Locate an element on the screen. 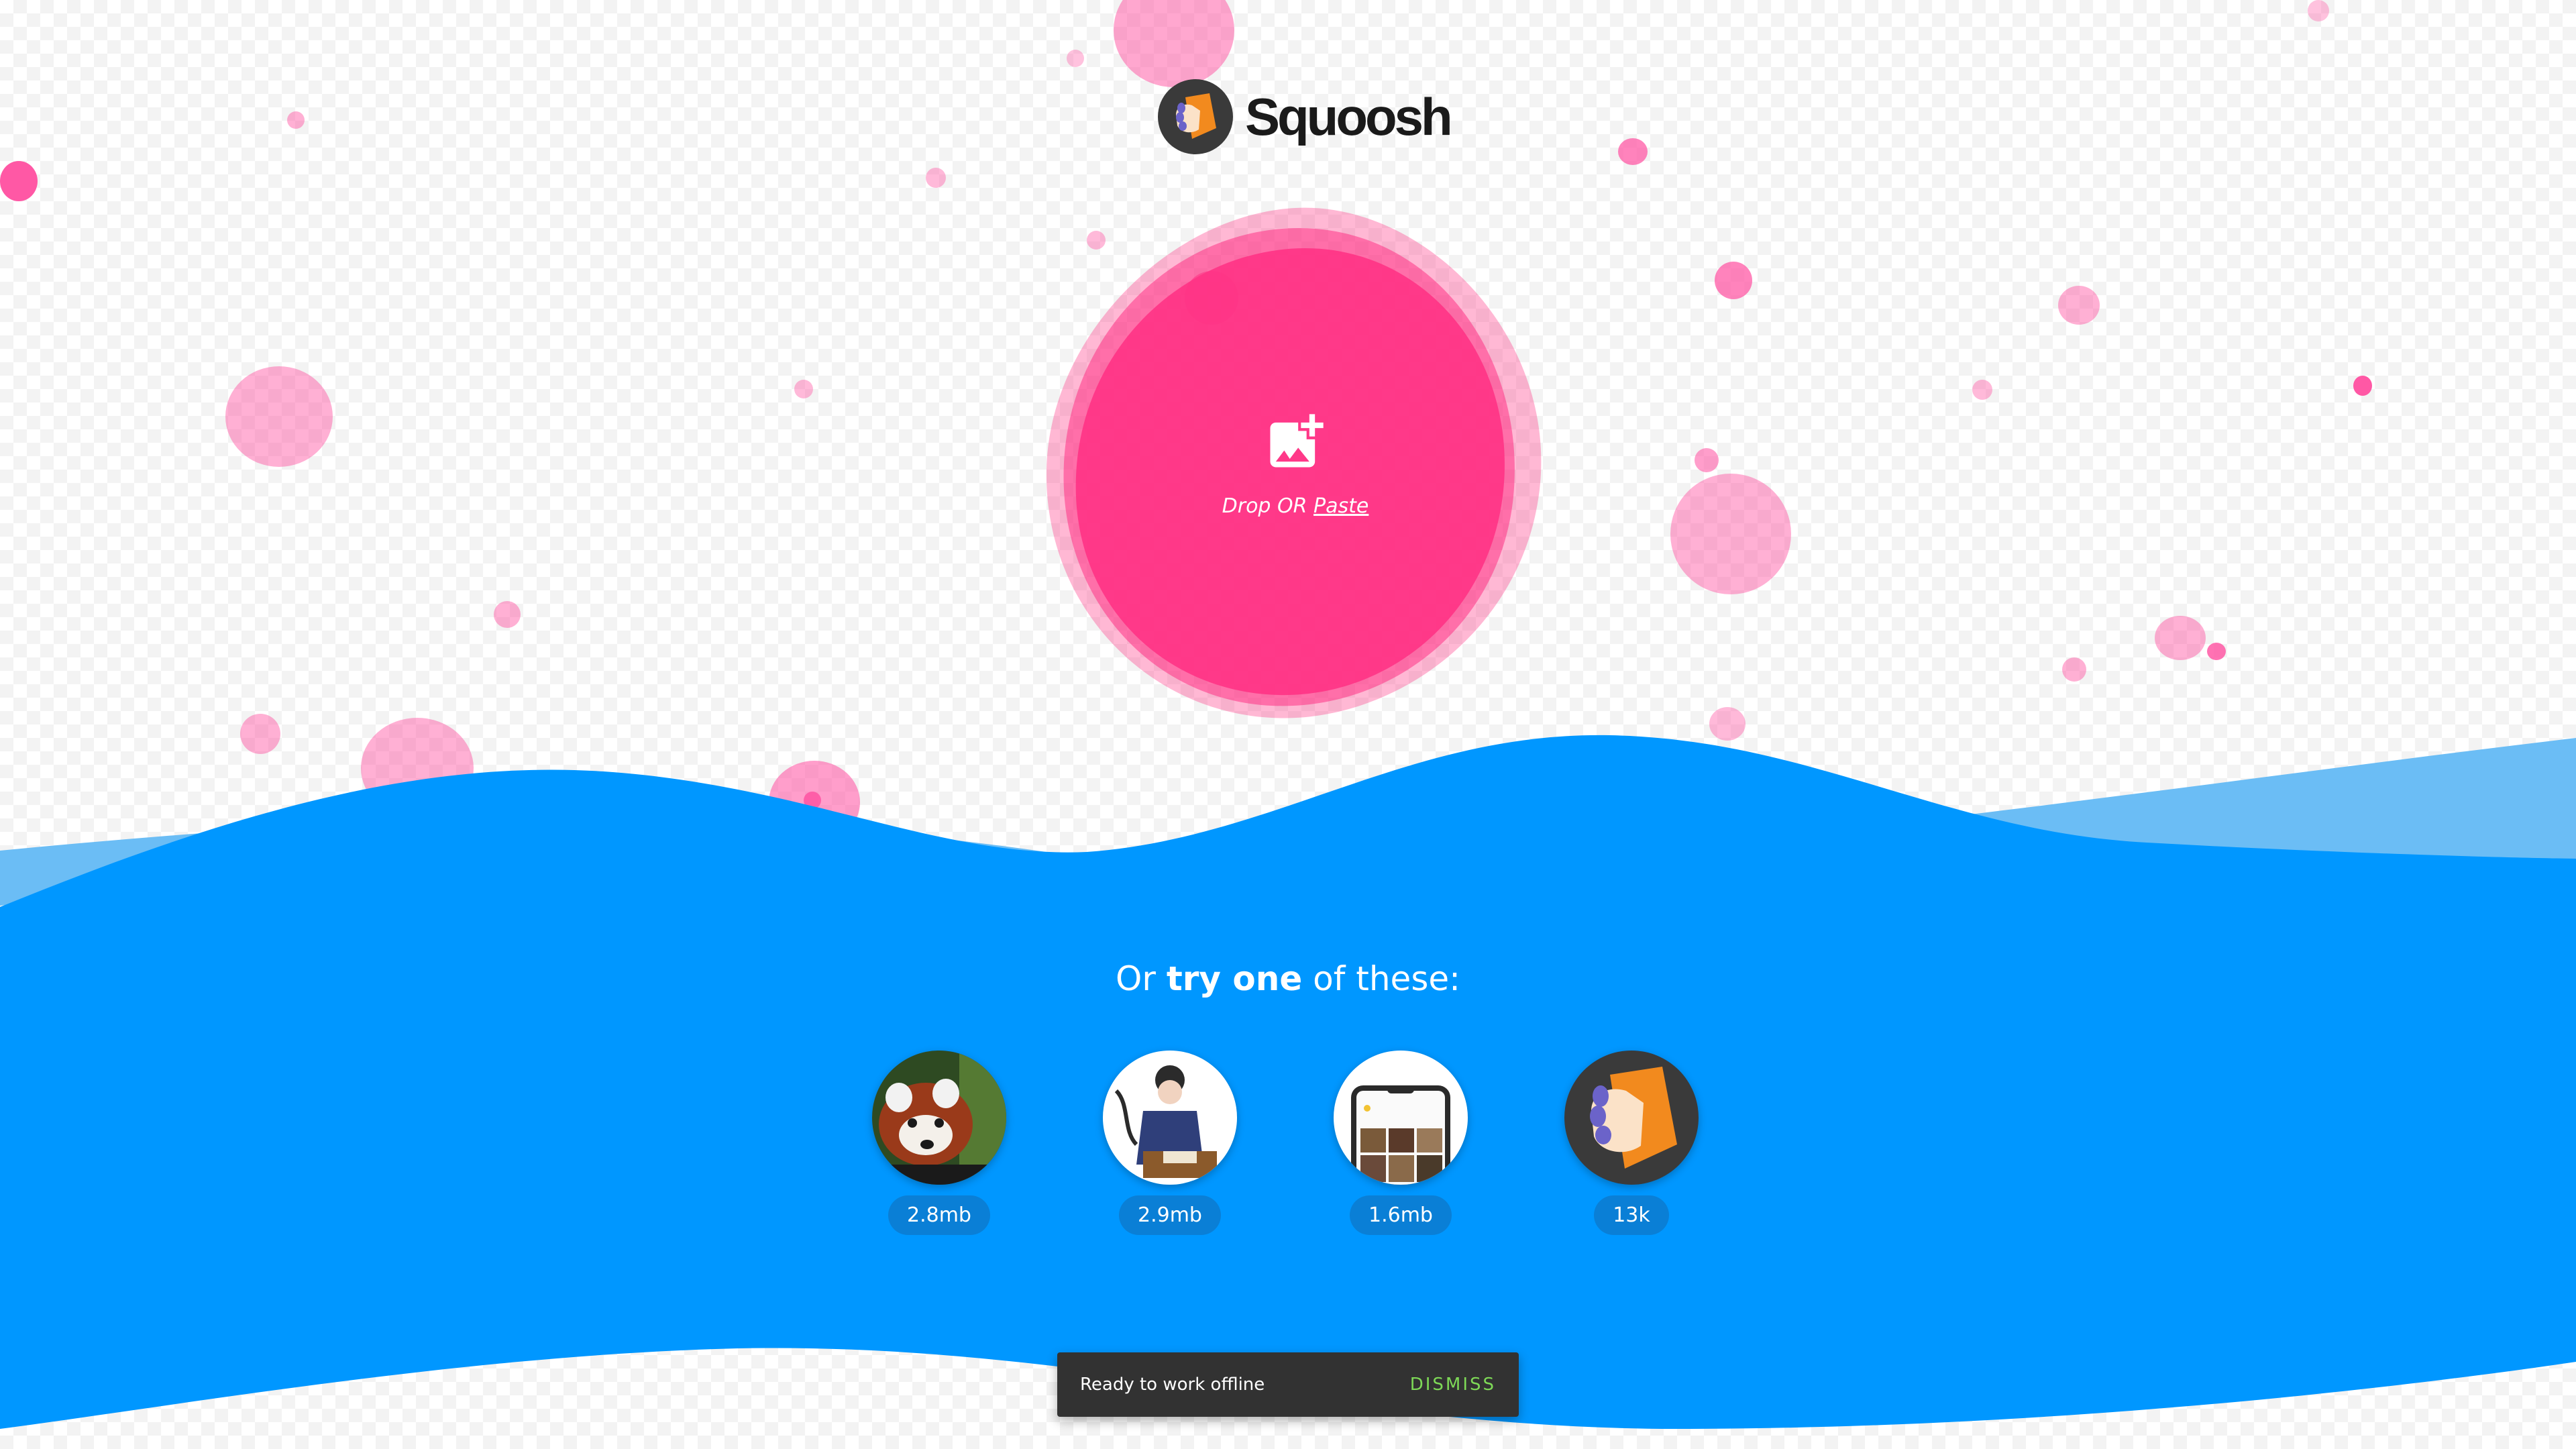  demo-heading-bold: try one is located at coordinates (1234, 978).